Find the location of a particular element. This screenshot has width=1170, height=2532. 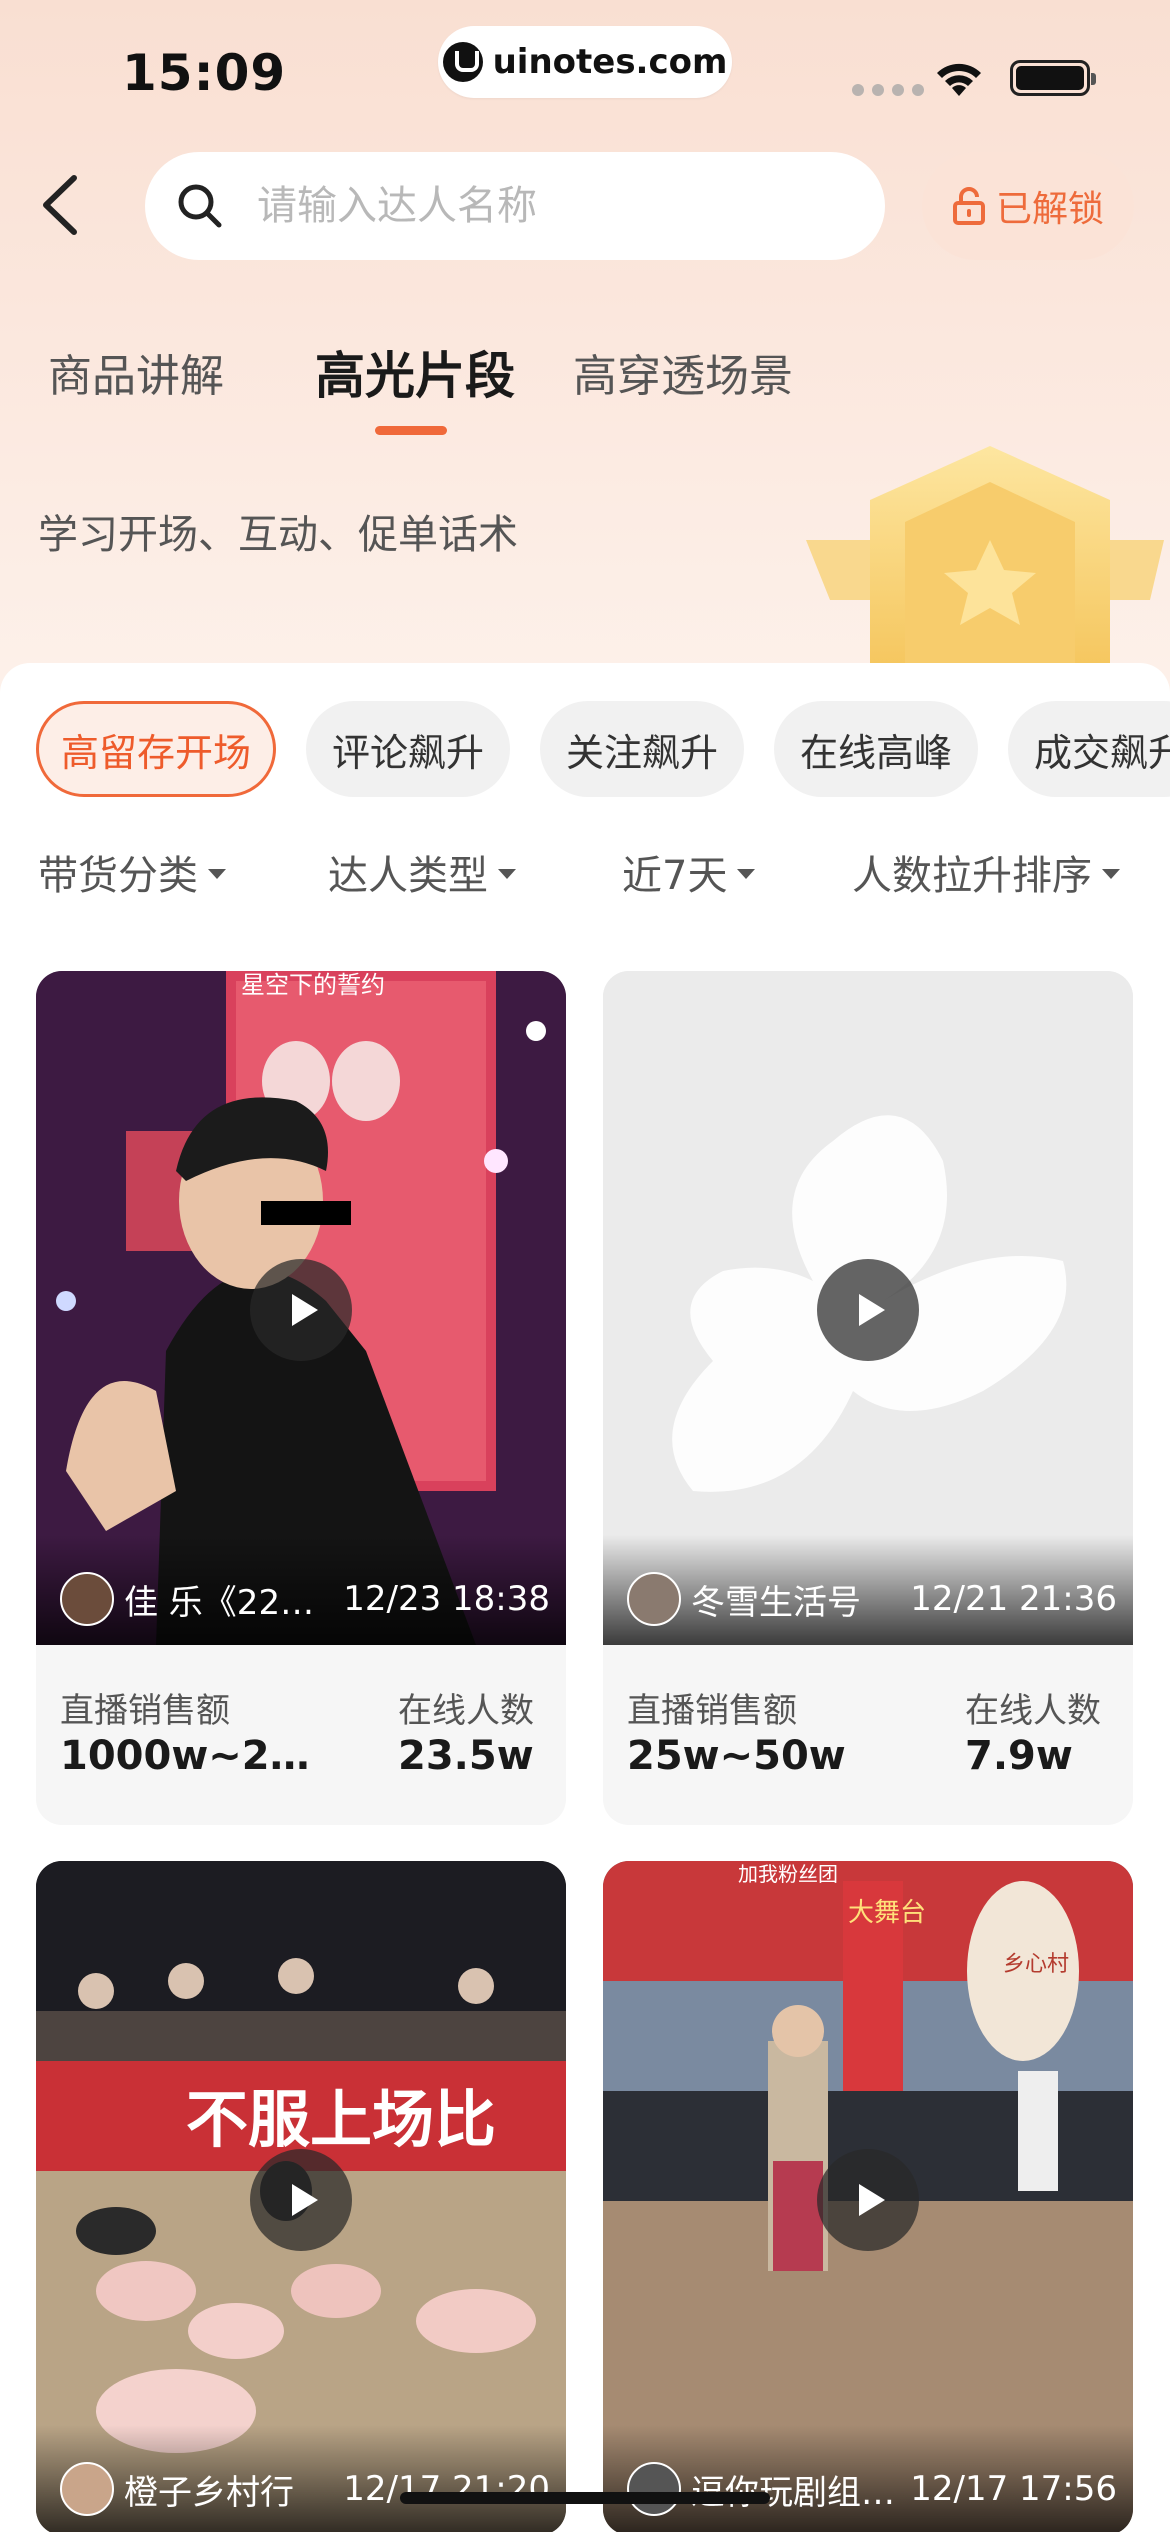

section-subtitle: 学习开场、互动、促单话术 is located at coordinates (278, 535).